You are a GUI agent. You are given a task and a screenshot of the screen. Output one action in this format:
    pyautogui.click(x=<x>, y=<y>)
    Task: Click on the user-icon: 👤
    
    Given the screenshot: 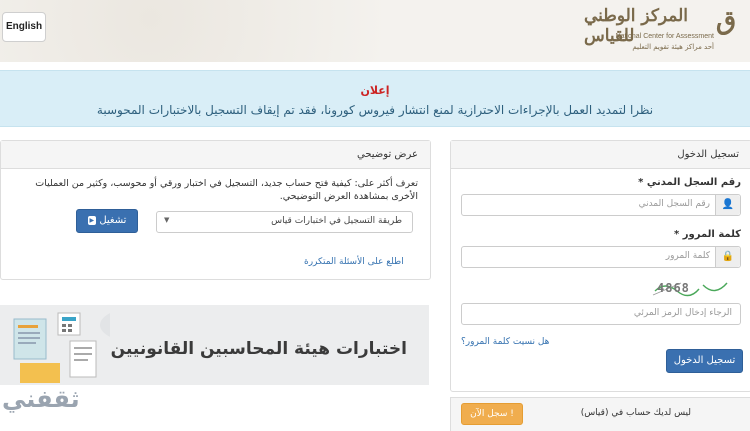 What is the action you would take?
    pyautogui.click(x=727, y=205)
    